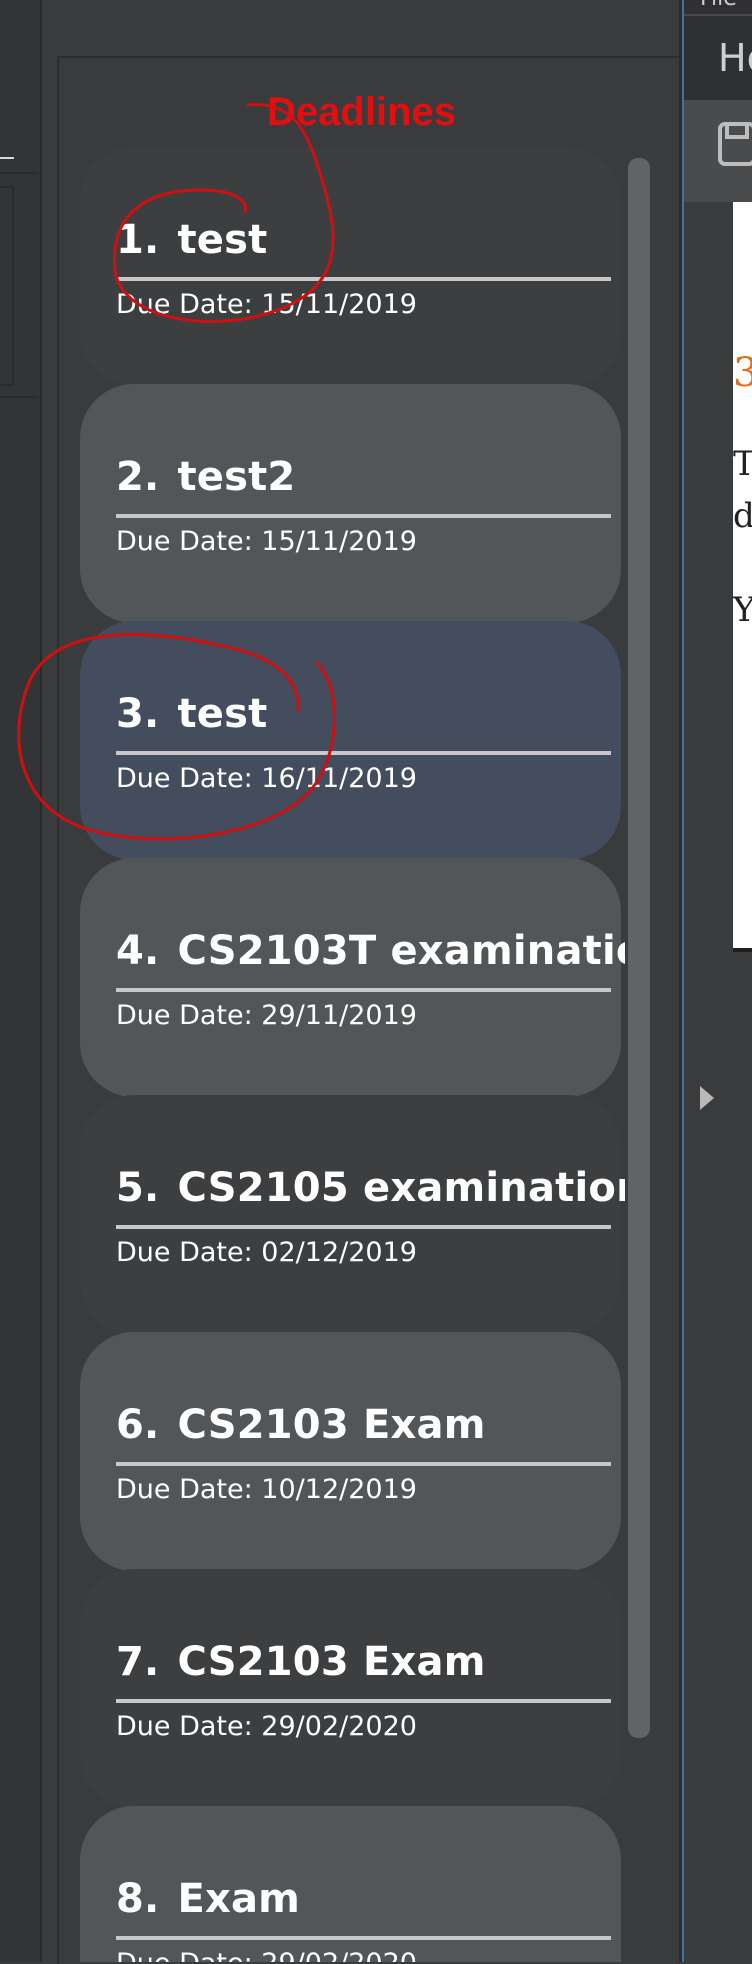  I want to click on left-pane, so click(21, 981).